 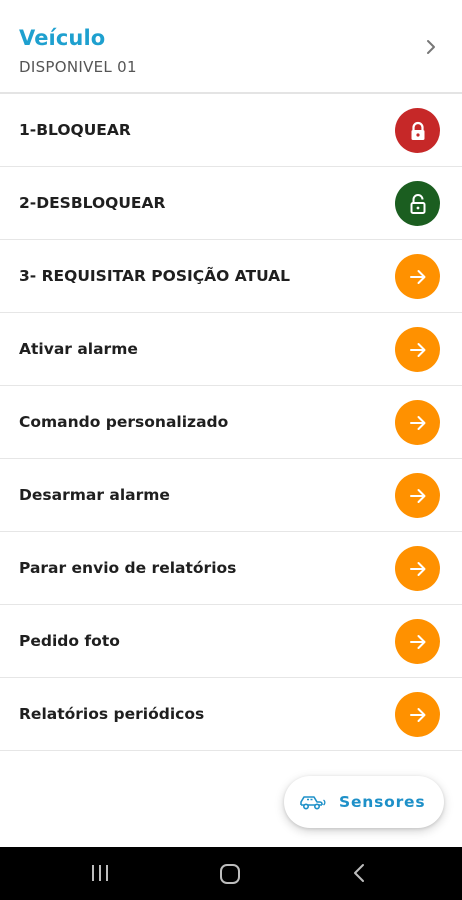 I want to click on system-nav-bar, so click(x=231, y=873).